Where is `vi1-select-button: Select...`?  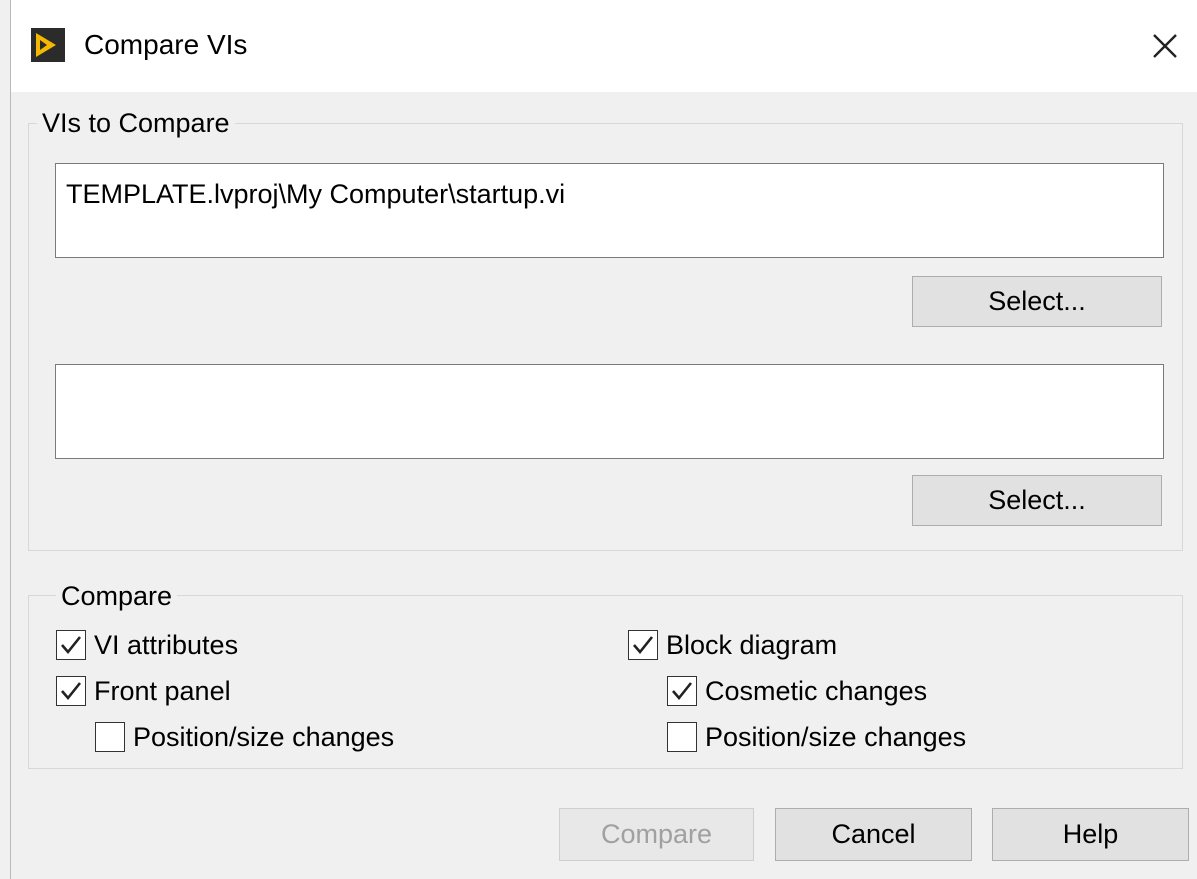 vi1-select-button: Select... is located at coordinates (1037, 301).